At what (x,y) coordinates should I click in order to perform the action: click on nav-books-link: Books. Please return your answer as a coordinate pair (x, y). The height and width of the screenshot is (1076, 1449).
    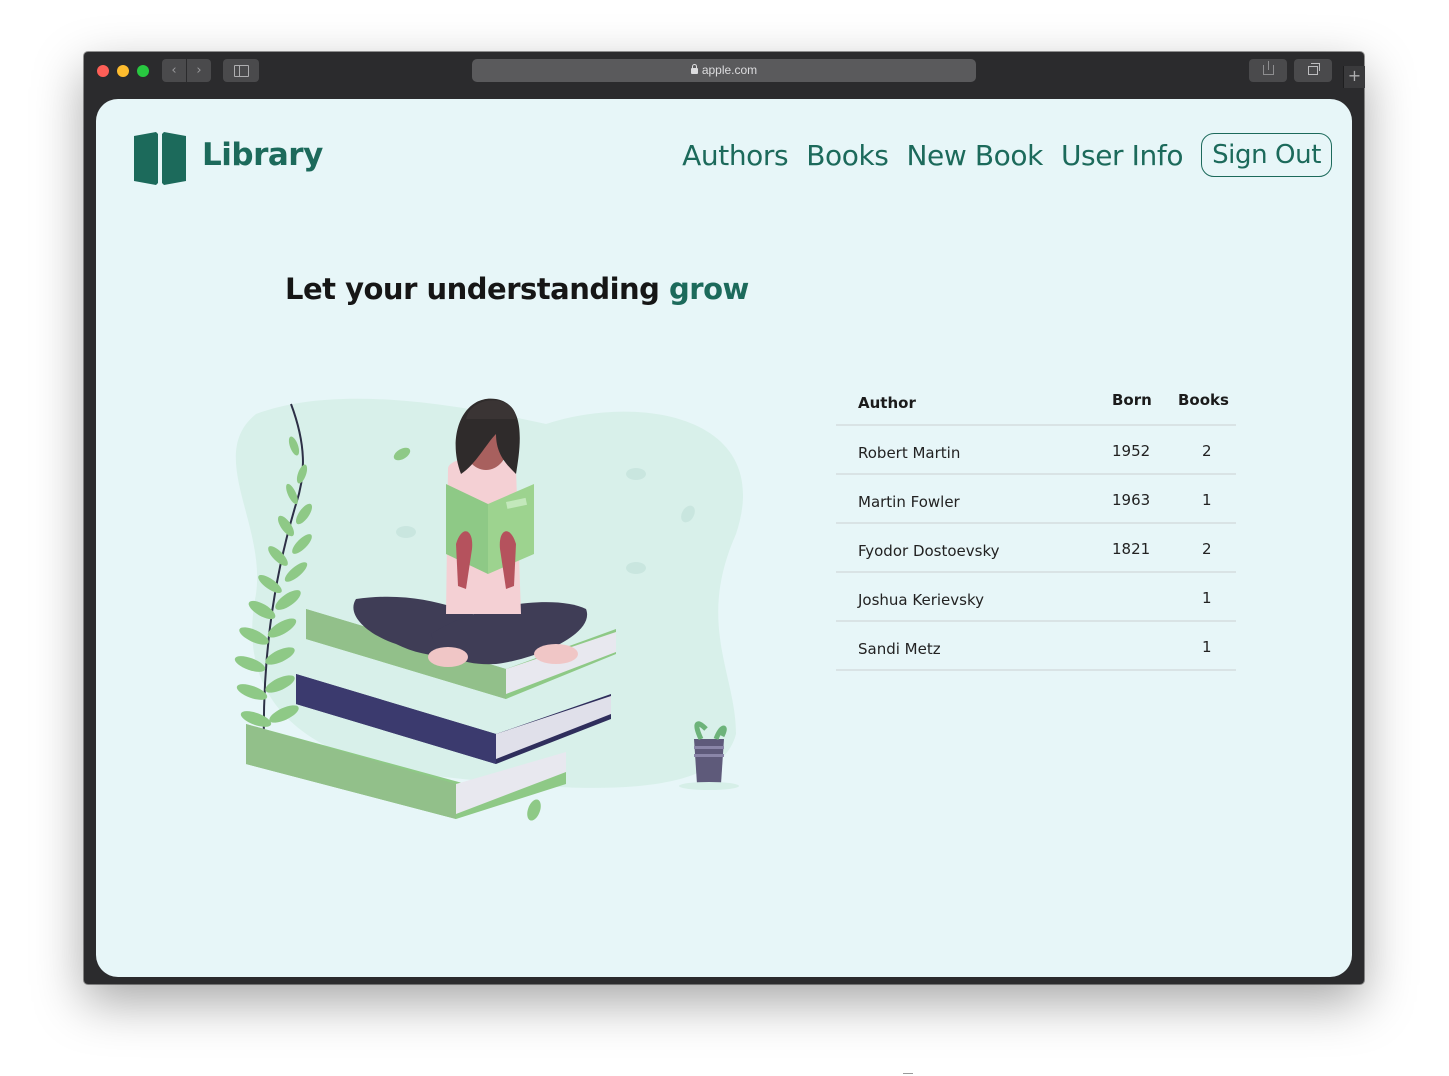
    Looking at the image, I should click on (847, 155).